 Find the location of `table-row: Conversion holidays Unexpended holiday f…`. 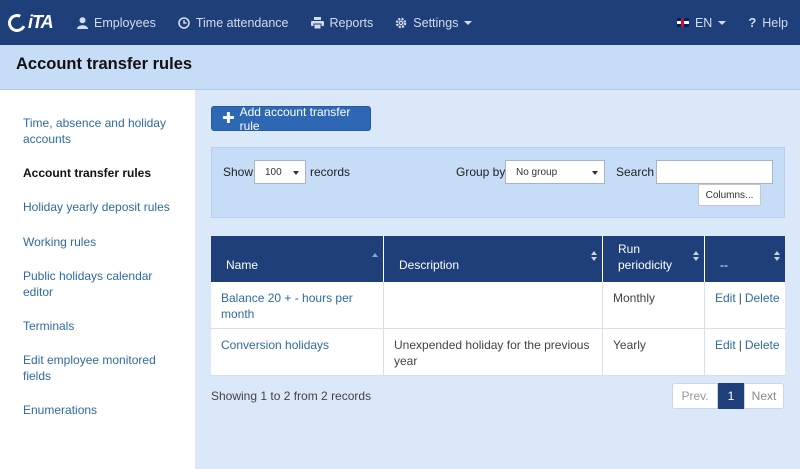

table-row: Conversion holidays Unexpended holiday f… is located at coordinates (498, 352).